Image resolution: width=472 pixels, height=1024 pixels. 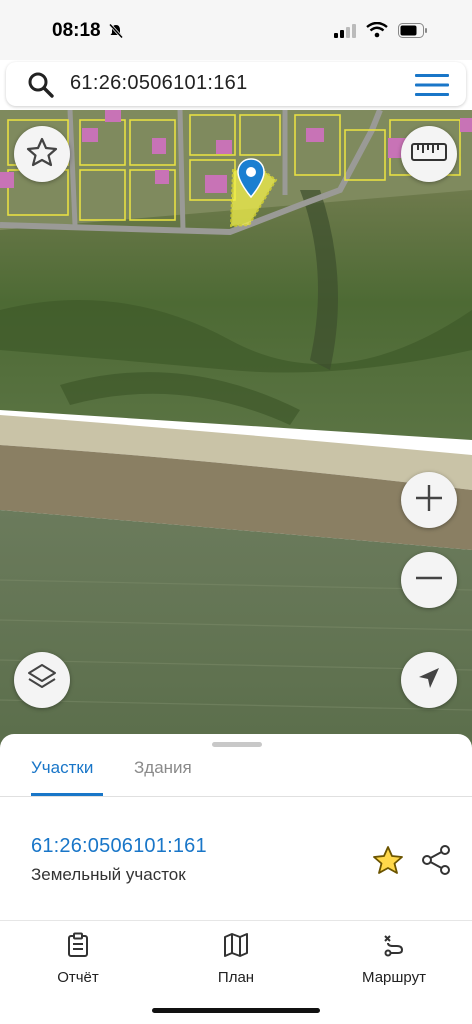 I want to click on layers-button, so click(x=42, y=680).